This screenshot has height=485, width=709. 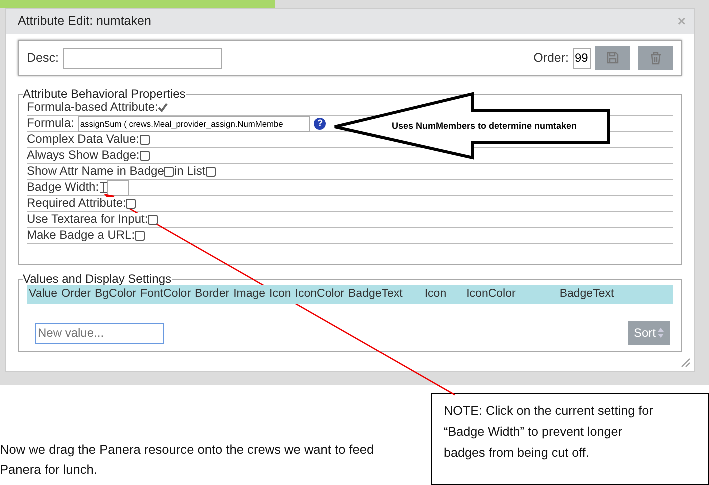 I want to click on note-callout: NOTE: Click on the current setting for “Badge Width” to prevent longer badges from being cut off., so click(x=570, y=439).